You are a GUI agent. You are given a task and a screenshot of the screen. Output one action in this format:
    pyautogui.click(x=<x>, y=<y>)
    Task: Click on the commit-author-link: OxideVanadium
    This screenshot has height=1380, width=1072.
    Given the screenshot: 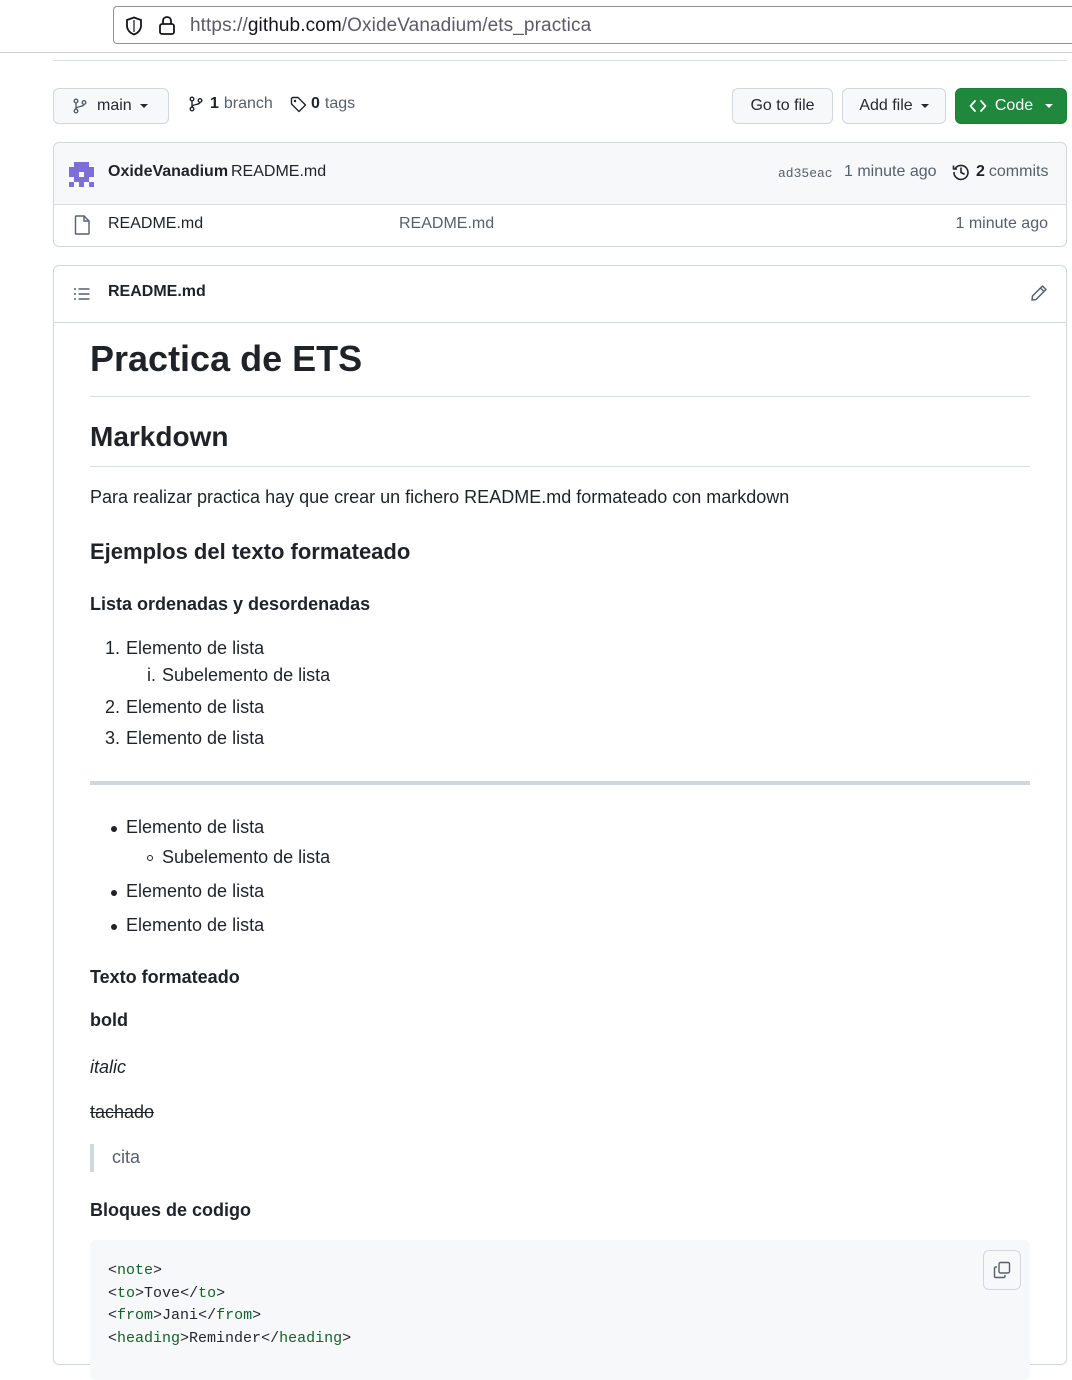 What is the action you would take?
    pyautogui.click(x=168, y=172)
    